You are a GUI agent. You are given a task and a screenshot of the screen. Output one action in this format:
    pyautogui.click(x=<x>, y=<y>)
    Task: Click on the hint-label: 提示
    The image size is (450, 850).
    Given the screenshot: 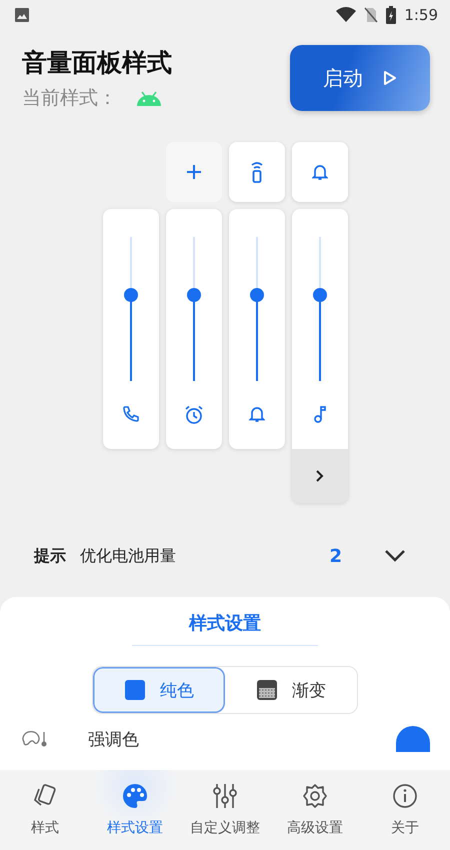 What is the action you would take?
    pyautogui.click(x=50, y=556)
    